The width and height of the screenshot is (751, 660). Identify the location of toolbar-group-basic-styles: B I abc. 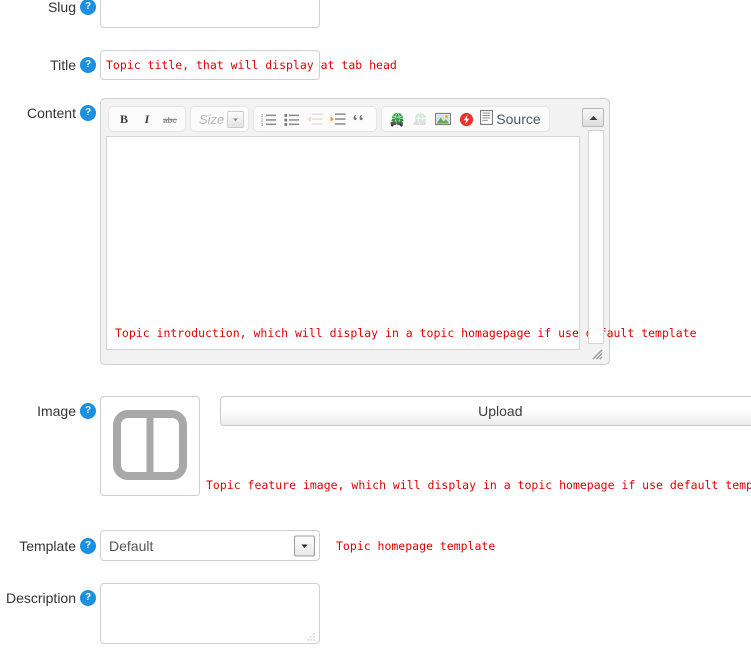
(147, 119).